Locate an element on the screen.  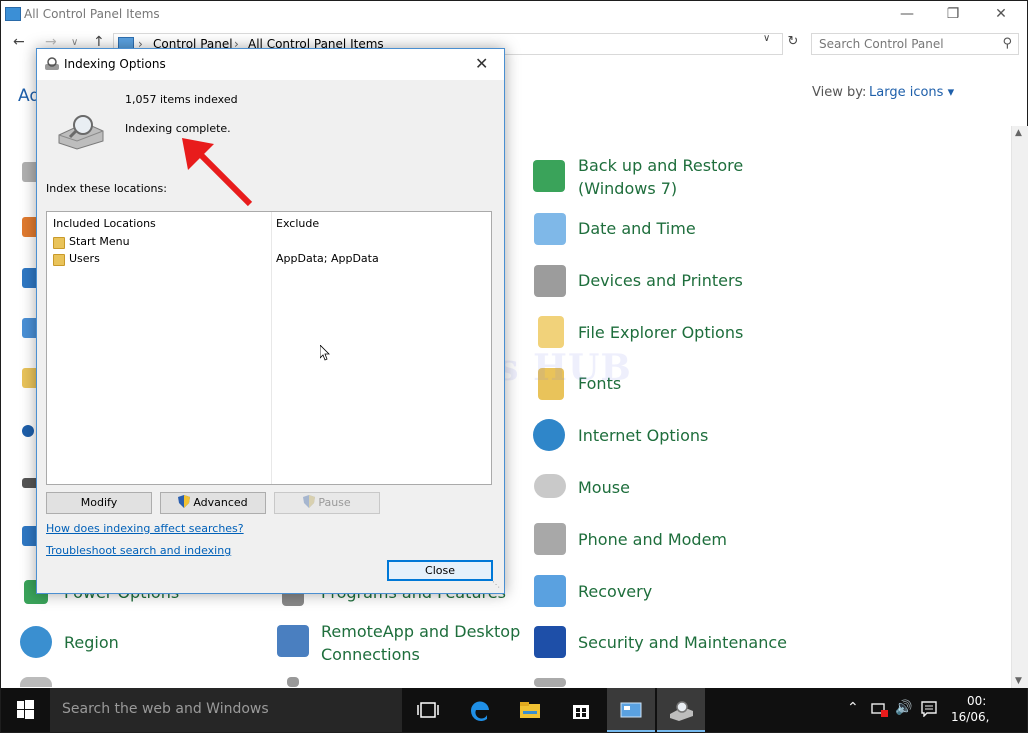
show-hidden-icons-icon: ⌃ is located at coordinates (853, 708).